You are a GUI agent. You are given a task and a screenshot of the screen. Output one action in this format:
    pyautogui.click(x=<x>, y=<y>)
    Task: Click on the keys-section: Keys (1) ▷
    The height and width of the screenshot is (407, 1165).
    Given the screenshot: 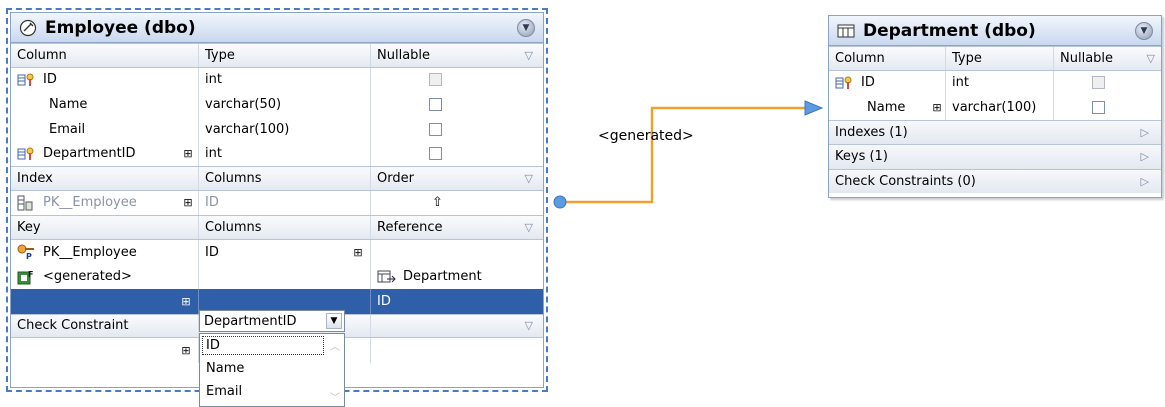 What is the action you would take?
    pyautogui.click(x=995, y=156)
    